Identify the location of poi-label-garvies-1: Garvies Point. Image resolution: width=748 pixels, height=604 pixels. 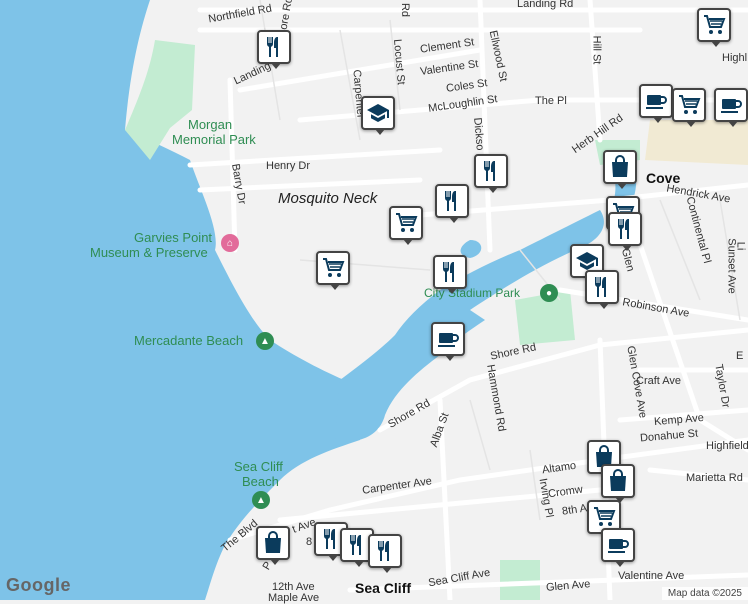
(173, 237).